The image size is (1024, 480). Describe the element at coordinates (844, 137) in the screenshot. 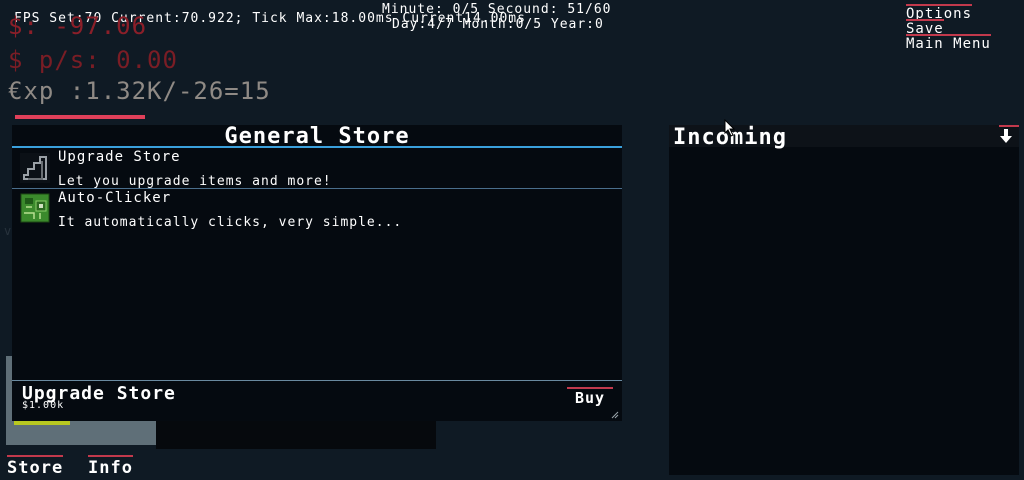

I see `incoming-header: Incoming` at that location.